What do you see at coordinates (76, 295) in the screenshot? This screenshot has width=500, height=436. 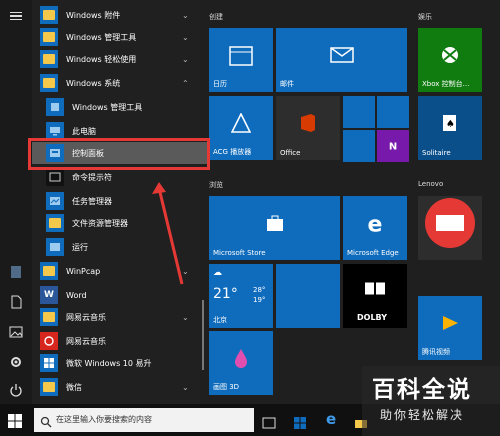 I see `app-item-label: Word` at bounding box center [76, 295].